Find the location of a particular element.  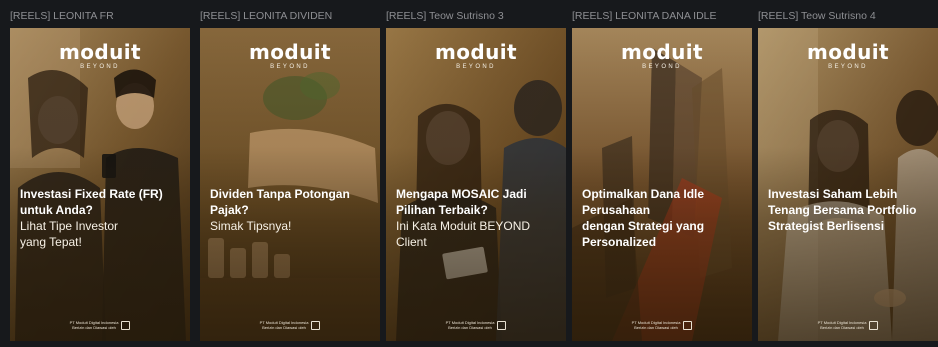

reel-title: [REELS] LEONITA DANA IDLE is located at coordinates (644, 16).